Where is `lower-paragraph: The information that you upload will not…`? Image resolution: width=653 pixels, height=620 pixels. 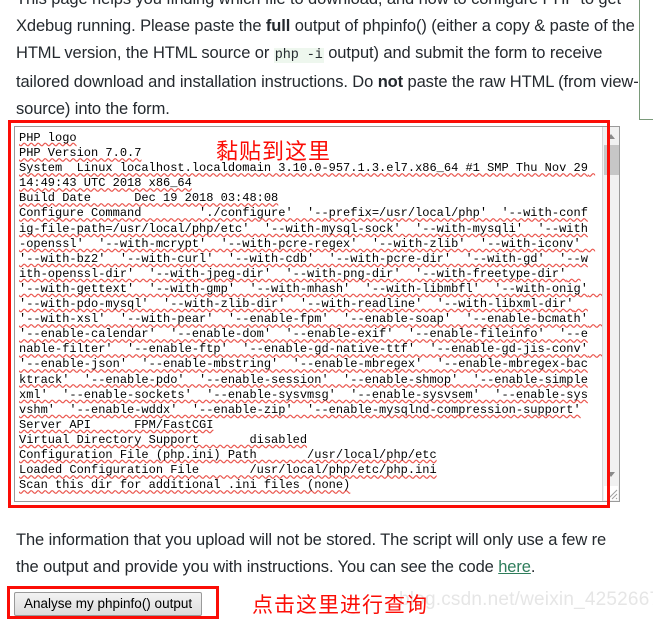 lower-paragraph: The information that you upload will not… is located at coordinates (334, 554).